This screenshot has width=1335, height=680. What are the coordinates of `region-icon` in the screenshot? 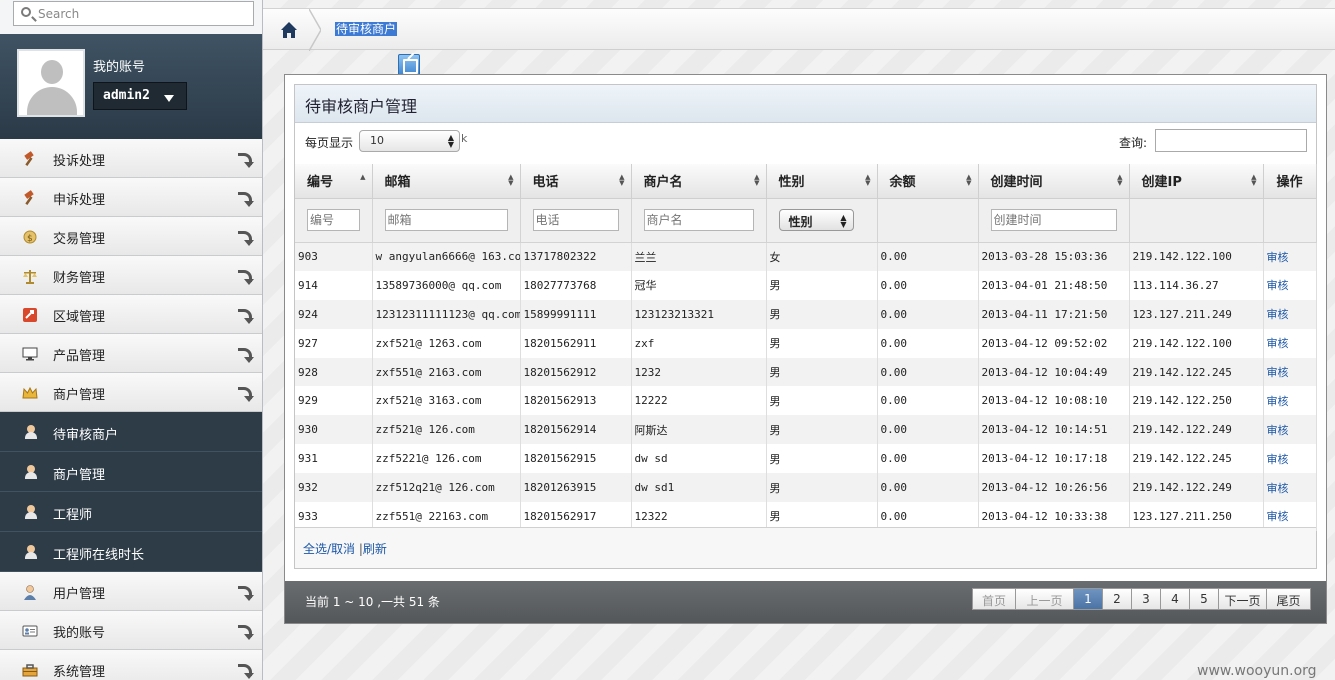 It's located at (30, 315).